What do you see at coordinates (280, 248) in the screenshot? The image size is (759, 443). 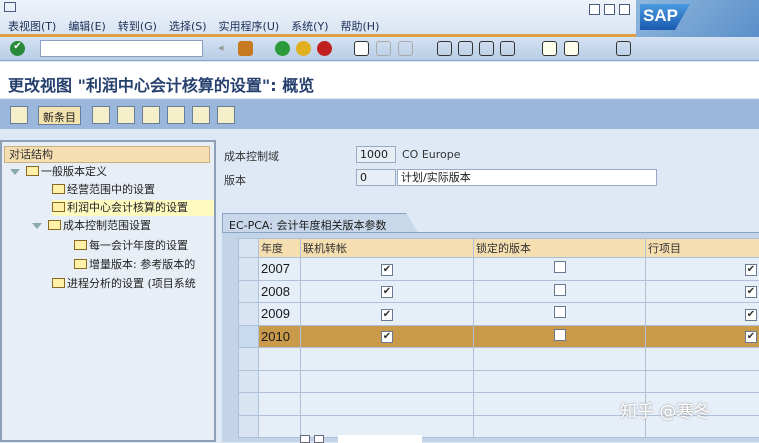 I see `column-header-year: 年度` at bounding box center [280, 248].